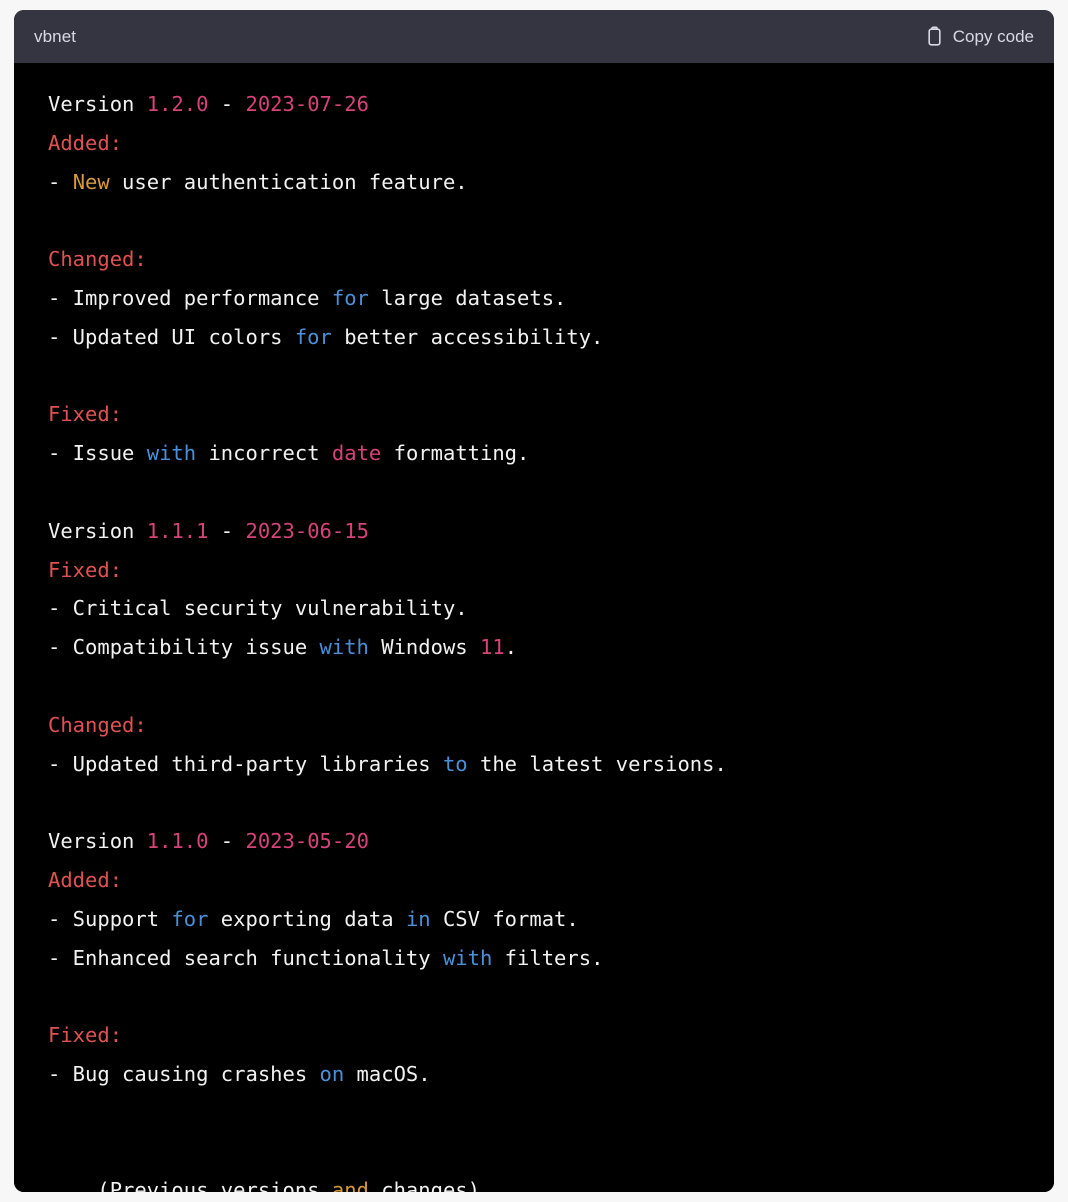 This screenshot has height=1202, width=1068. I want to click on code-token-keyword: to, so click(455, 763).